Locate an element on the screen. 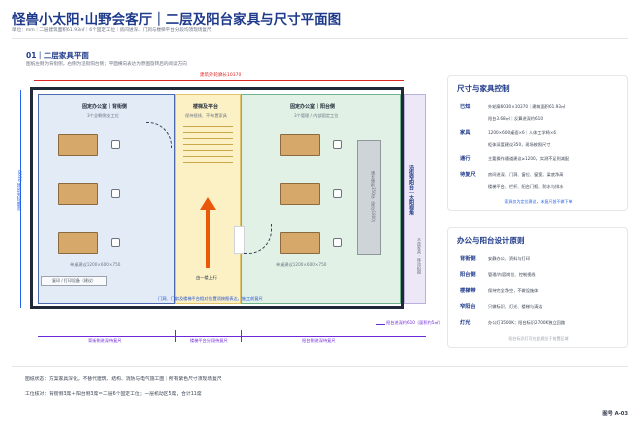  spec-row-value: 柜体深度建议350，现场按照尺寸 is located at coordinates (519, 144).